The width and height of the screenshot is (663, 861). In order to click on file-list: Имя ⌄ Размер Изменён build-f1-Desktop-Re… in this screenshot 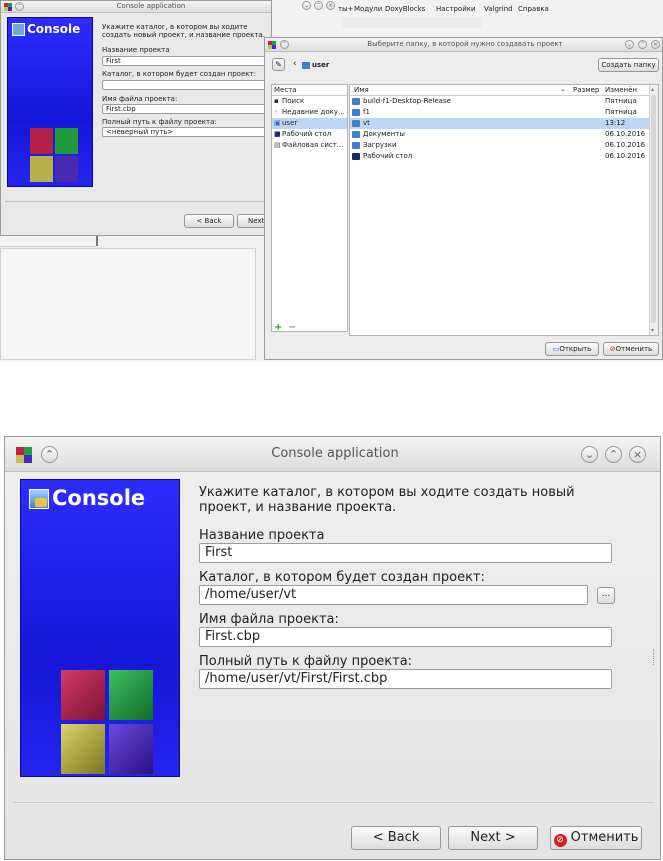, I will do `click(504, 210)`.